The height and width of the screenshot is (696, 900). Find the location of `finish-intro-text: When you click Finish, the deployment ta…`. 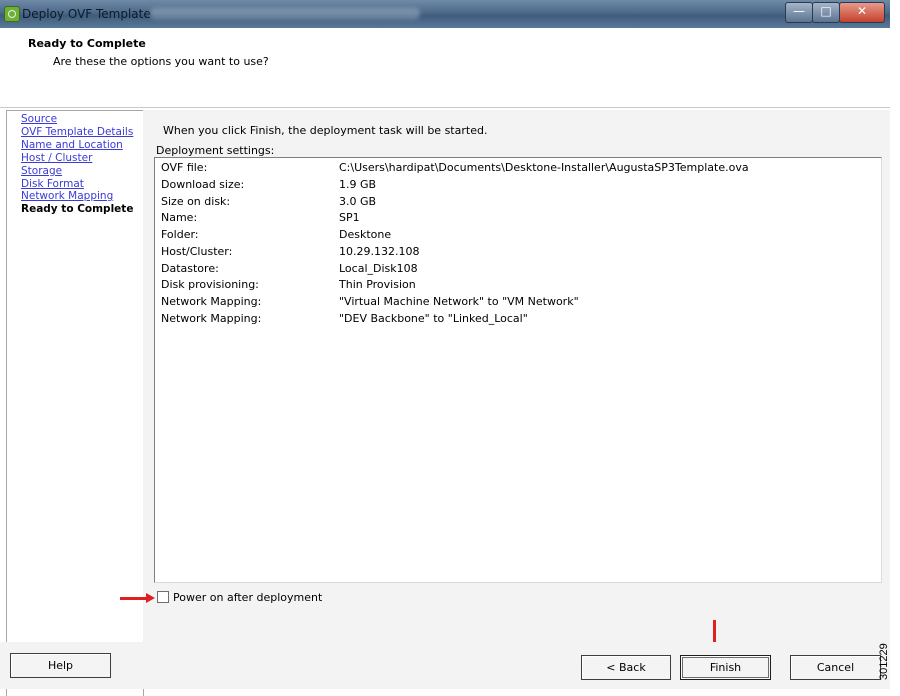

finish-intro-text: When you click Finish, the deployment ta… is located at coordinates (325, 130).